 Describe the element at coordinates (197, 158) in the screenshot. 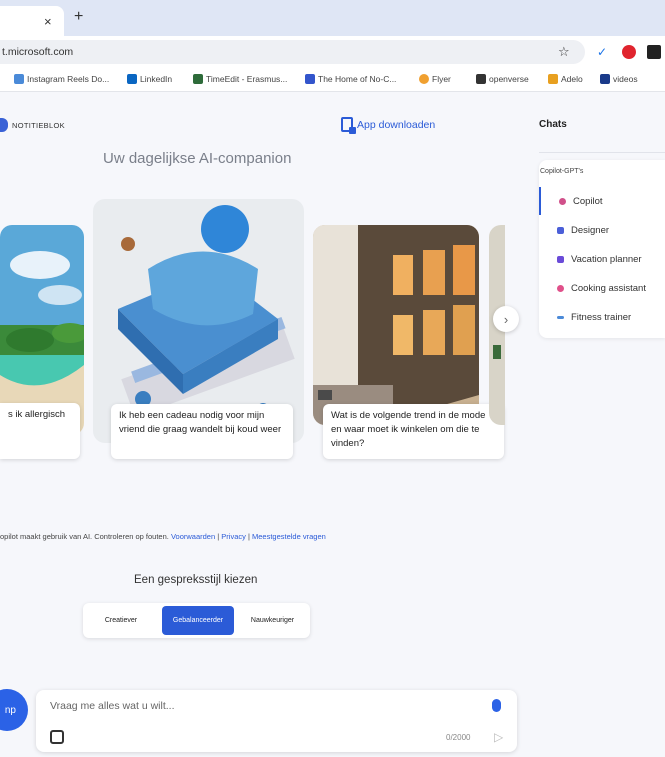

I see `page-subtitle: Uw dagelijkse AI-companion` at that location.